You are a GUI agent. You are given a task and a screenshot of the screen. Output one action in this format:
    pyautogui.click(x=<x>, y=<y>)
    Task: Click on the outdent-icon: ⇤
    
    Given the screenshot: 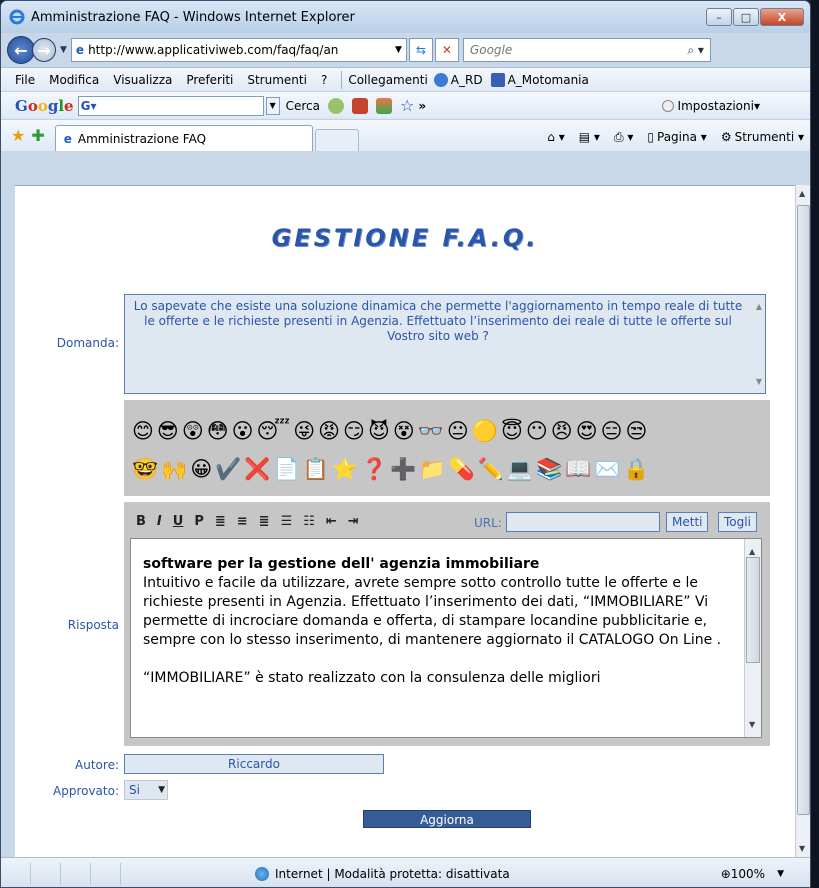 What is the action you would take?
    pyautogui.click(x=331, y=521)
    